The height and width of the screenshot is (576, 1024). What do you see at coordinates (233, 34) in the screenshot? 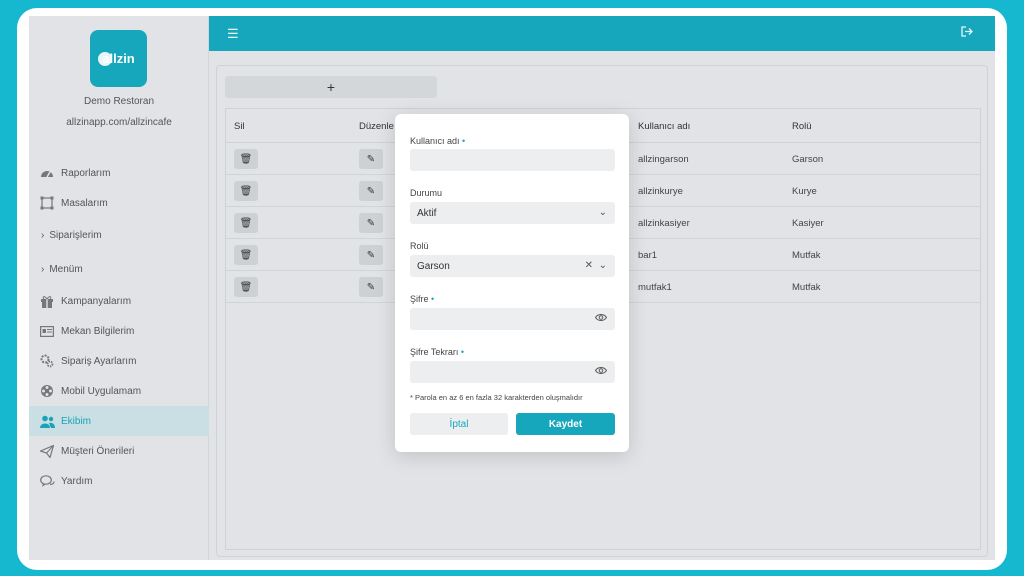
I see `hamburger-icon: ☰` at bounding box center [233, 34].